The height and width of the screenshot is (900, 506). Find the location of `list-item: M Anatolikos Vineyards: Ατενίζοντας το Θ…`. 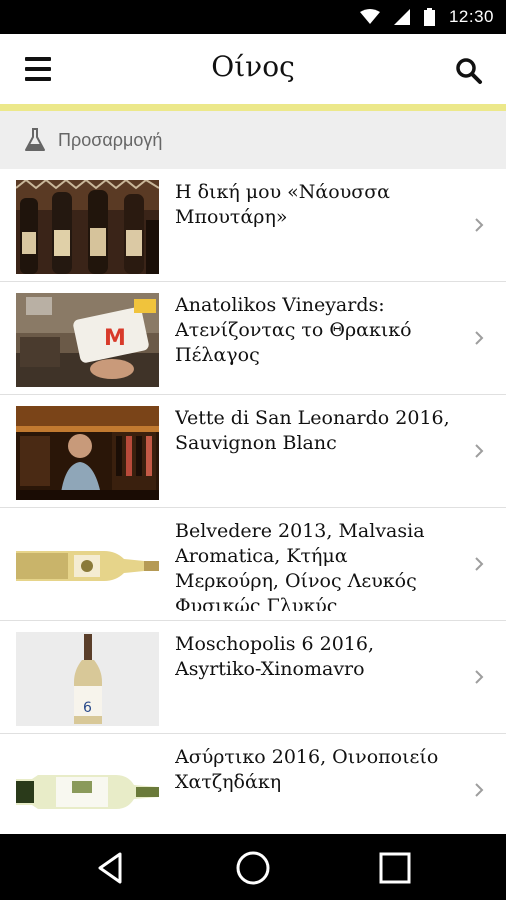

list-item: M Anatolikos Vineyards: Ατενίζοντας το Θ… is located at coordinates (253, 338).